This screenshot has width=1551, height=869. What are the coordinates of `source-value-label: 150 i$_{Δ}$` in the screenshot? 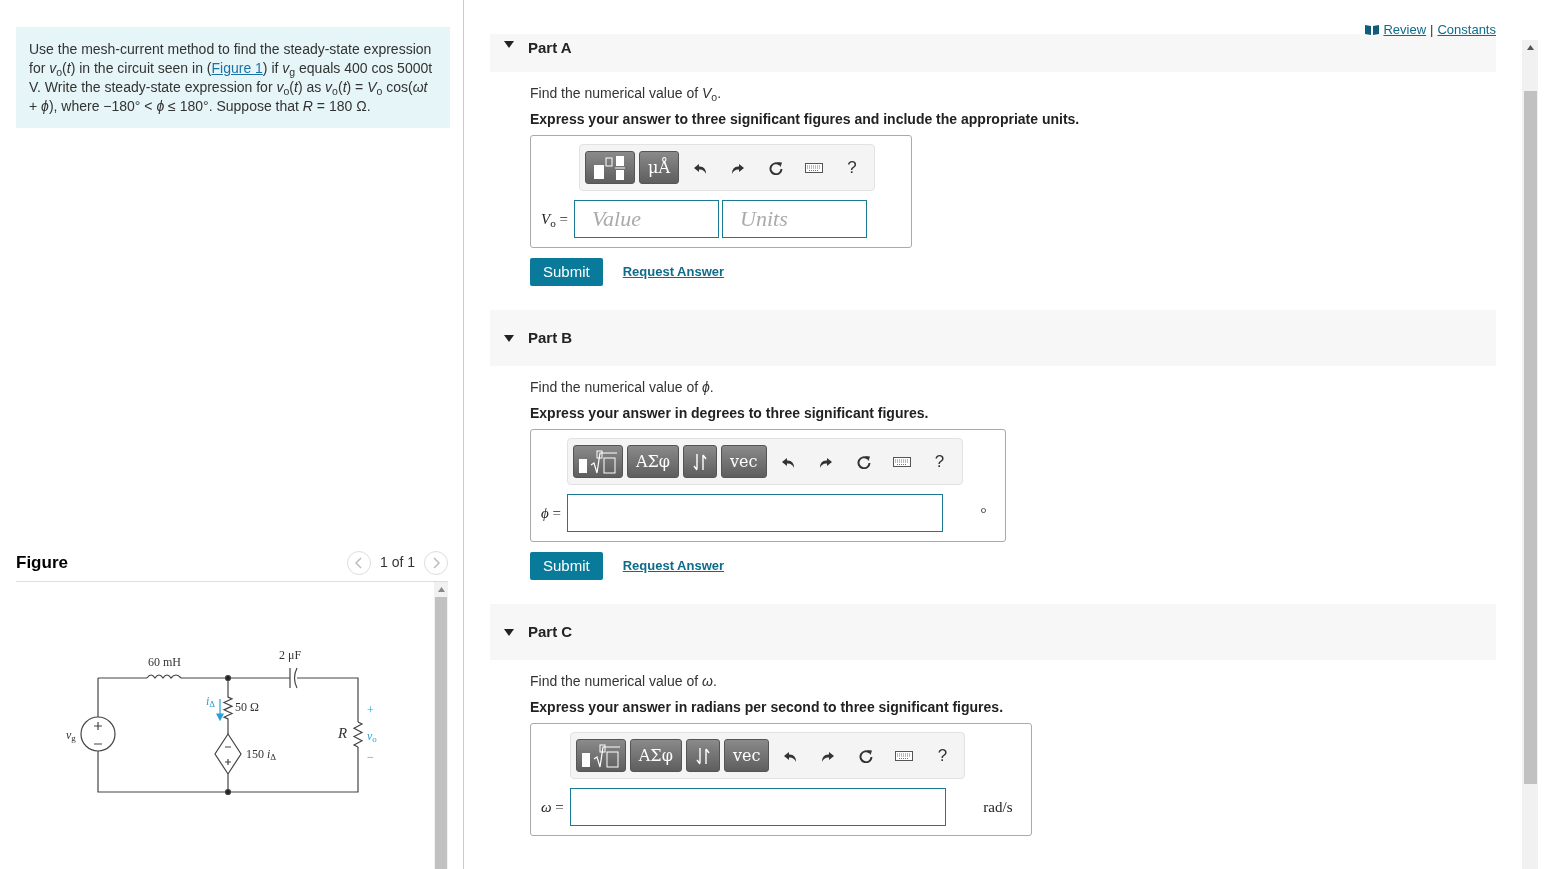 It's located at (261, 754).